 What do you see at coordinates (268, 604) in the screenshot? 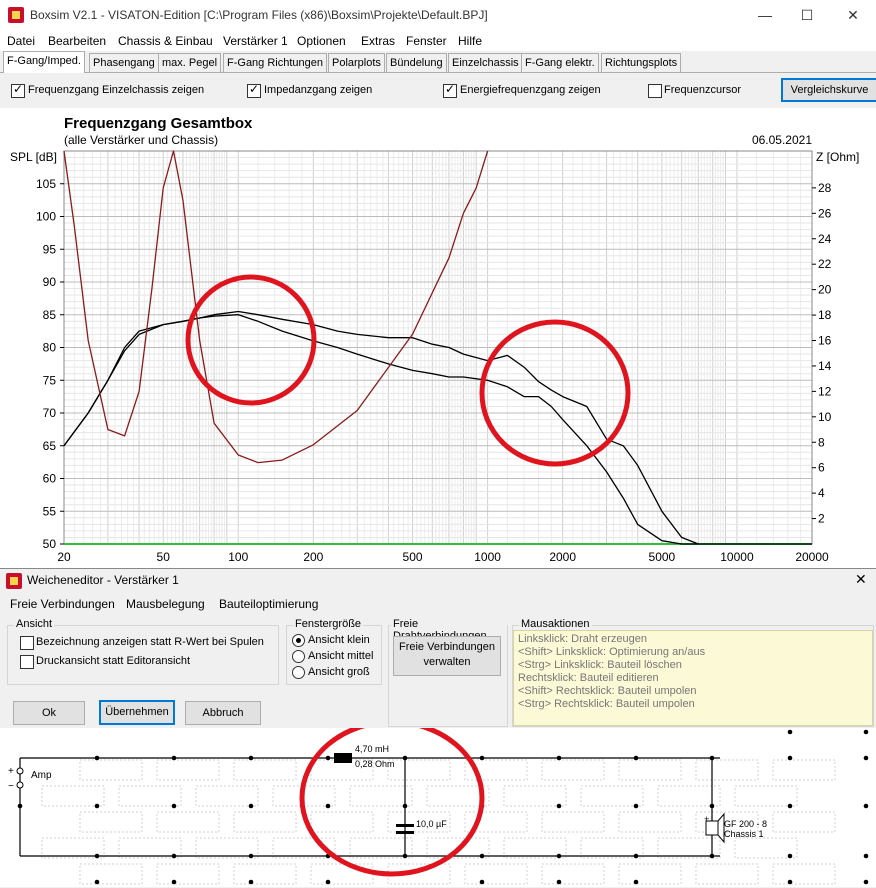
I see `dialog-menu-bauteiloptimierung: Bauteiloptimierung` at bounding box center [268, 604].